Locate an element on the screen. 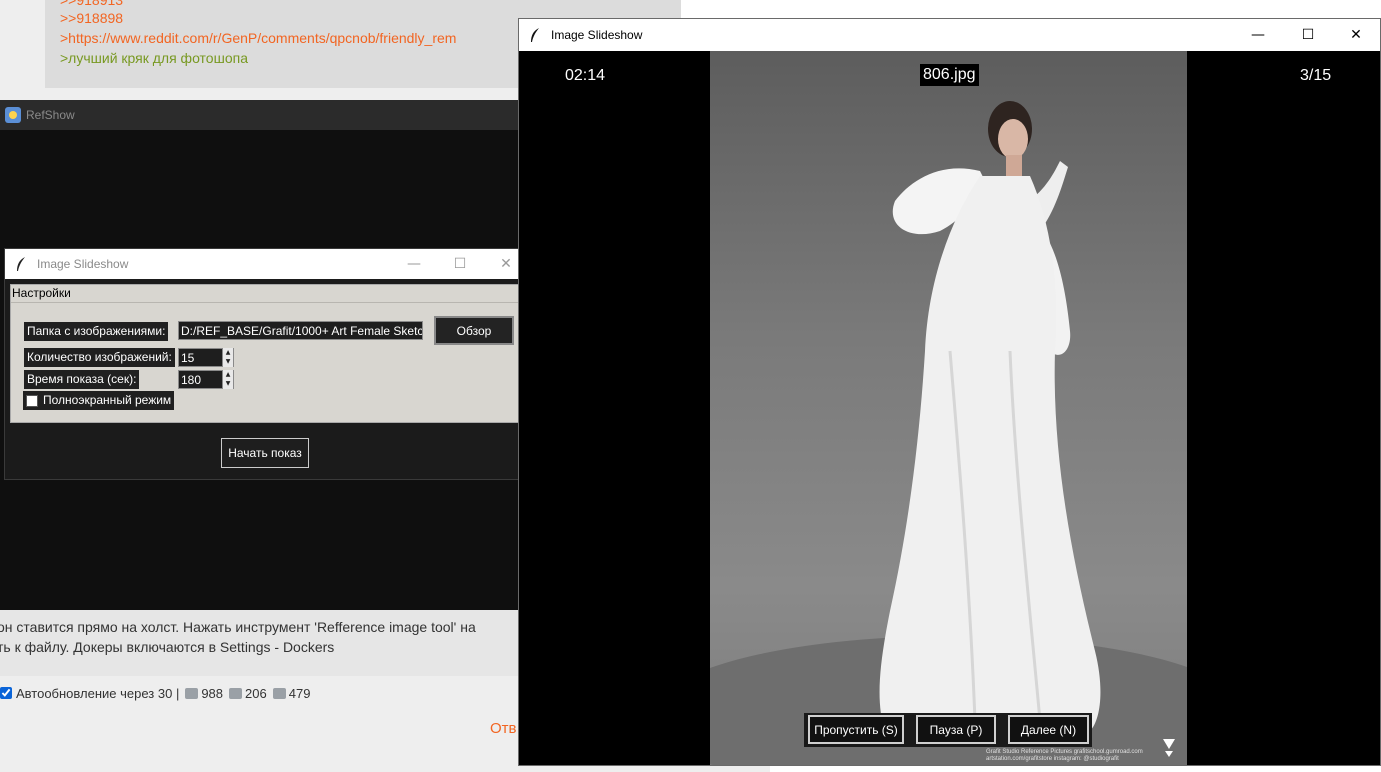  slideshow-titlebar: Image Slideshow — ☐ ✕ is located at coordinates (949, 35).